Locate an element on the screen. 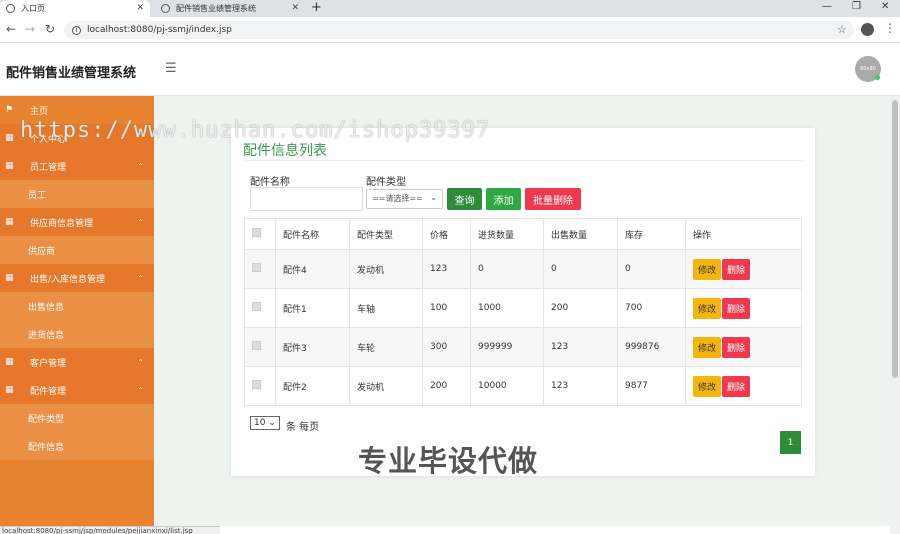 This screenshot has width=900, height=534. watermark-url: https://www.huzhan.com/ishop39397 is located at coordinates (255, 130).